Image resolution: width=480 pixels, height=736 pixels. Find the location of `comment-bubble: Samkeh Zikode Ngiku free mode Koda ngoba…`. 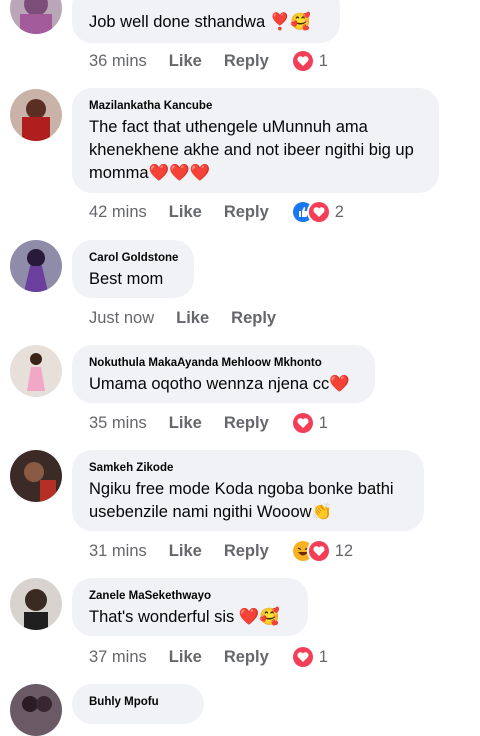

comment-bubble: Samkeh Zikode Ngiku free mode Koda ngoba… is located at coordinates (248, 490).